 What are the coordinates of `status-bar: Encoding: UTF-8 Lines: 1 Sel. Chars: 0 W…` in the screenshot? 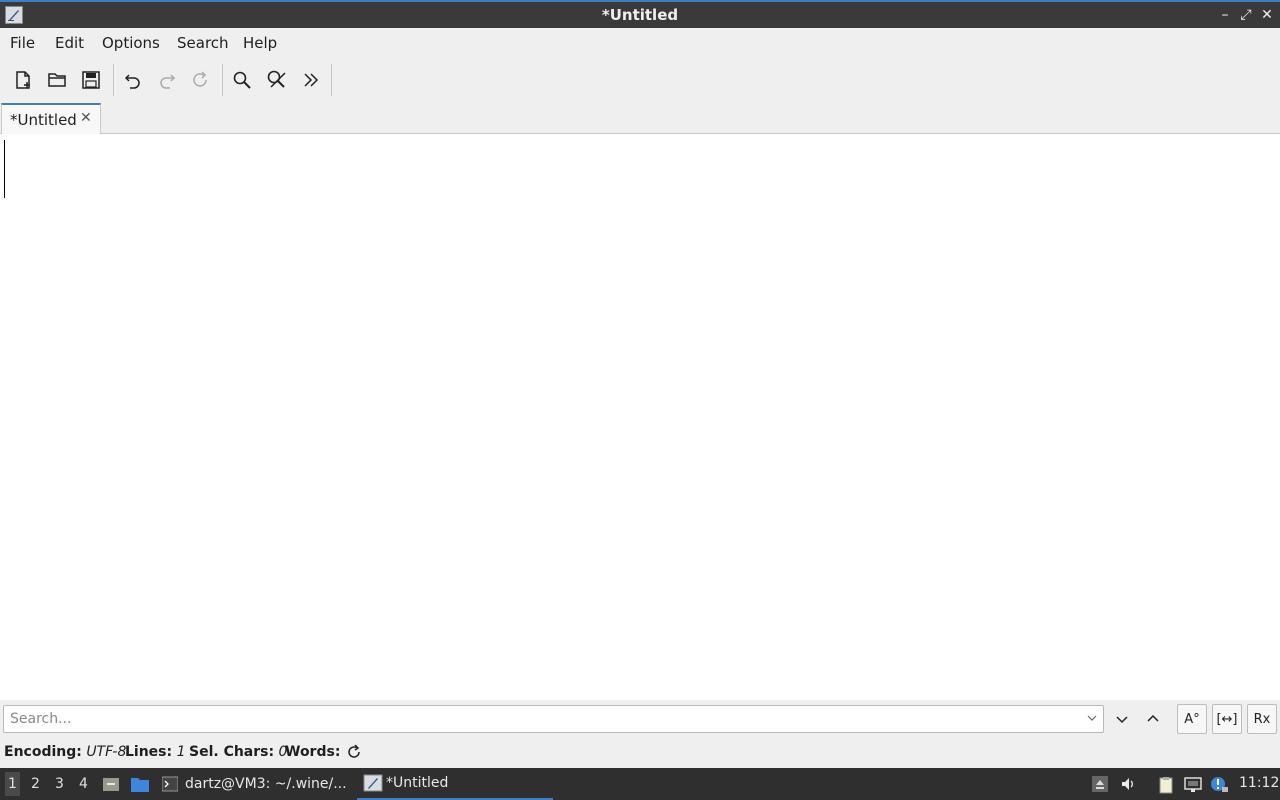 It's located at (640, 753).